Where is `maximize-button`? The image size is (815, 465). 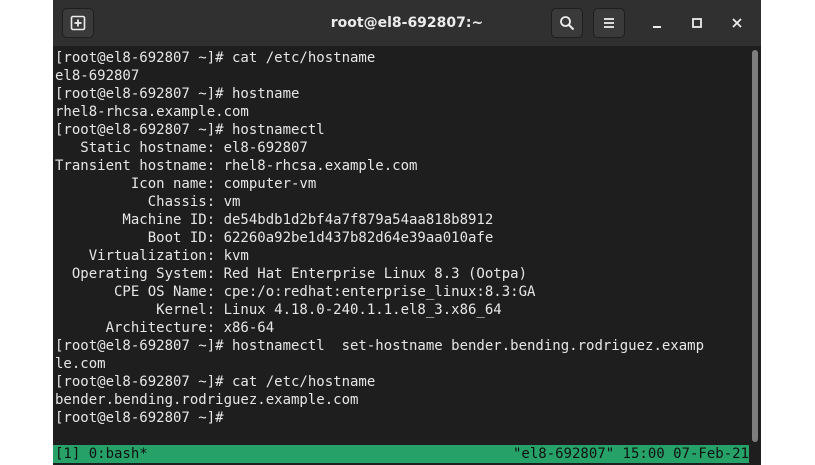 maximize-button is located at coordinates (697, 23).